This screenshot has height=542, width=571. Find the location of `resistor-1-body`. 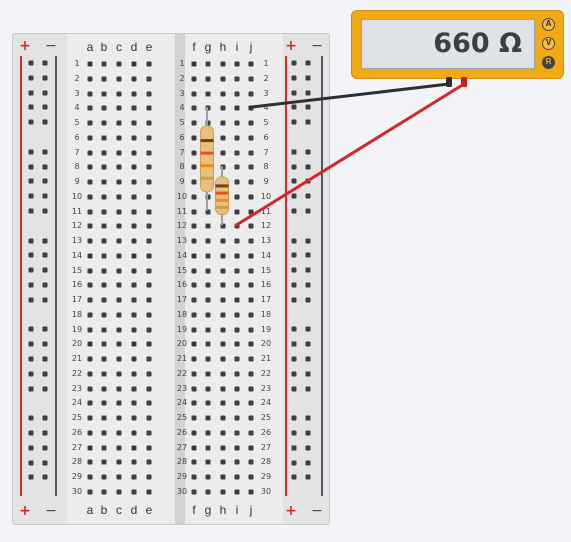

resistor-1-body is located at coordinates (207, 159).